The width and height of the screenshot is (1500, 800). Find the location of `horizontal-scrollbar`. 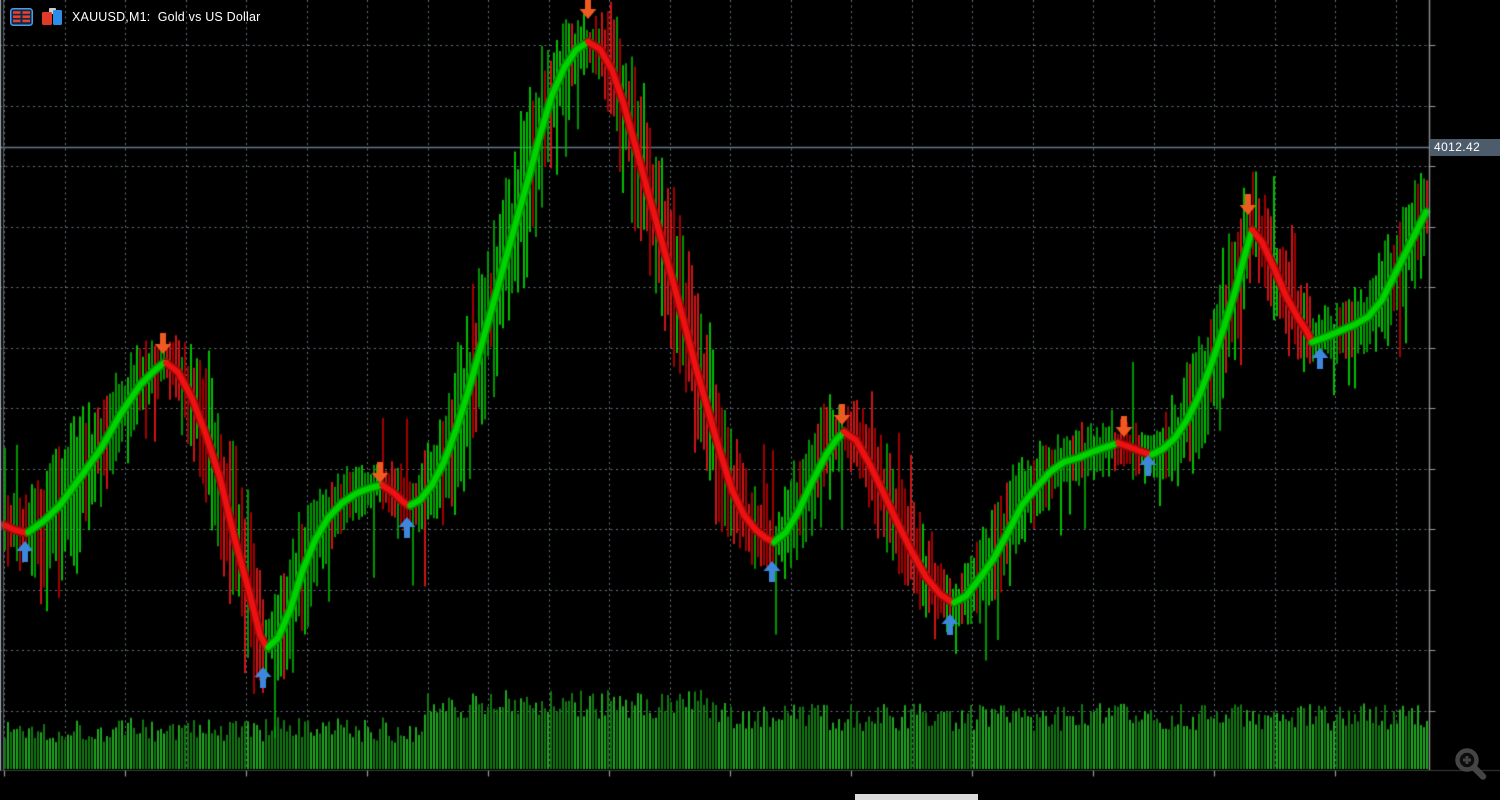

horizontal-scrollbar is located at coordinates (724, 796).